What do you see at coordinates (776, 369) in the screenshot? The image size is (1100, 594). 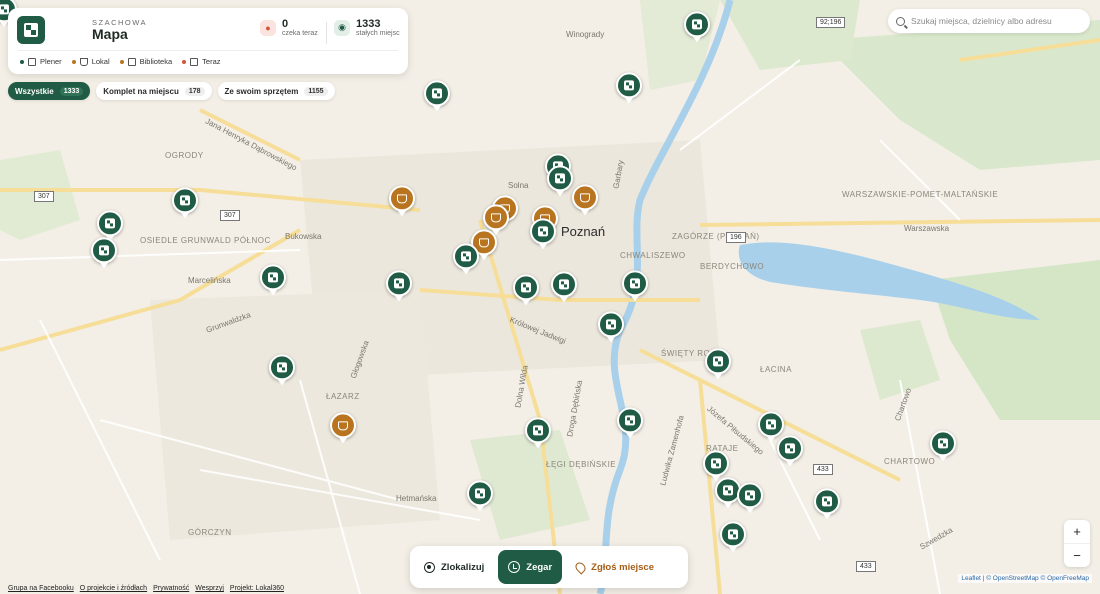 I see `district-label: ŁACINA` at bounding box center [776, 369].